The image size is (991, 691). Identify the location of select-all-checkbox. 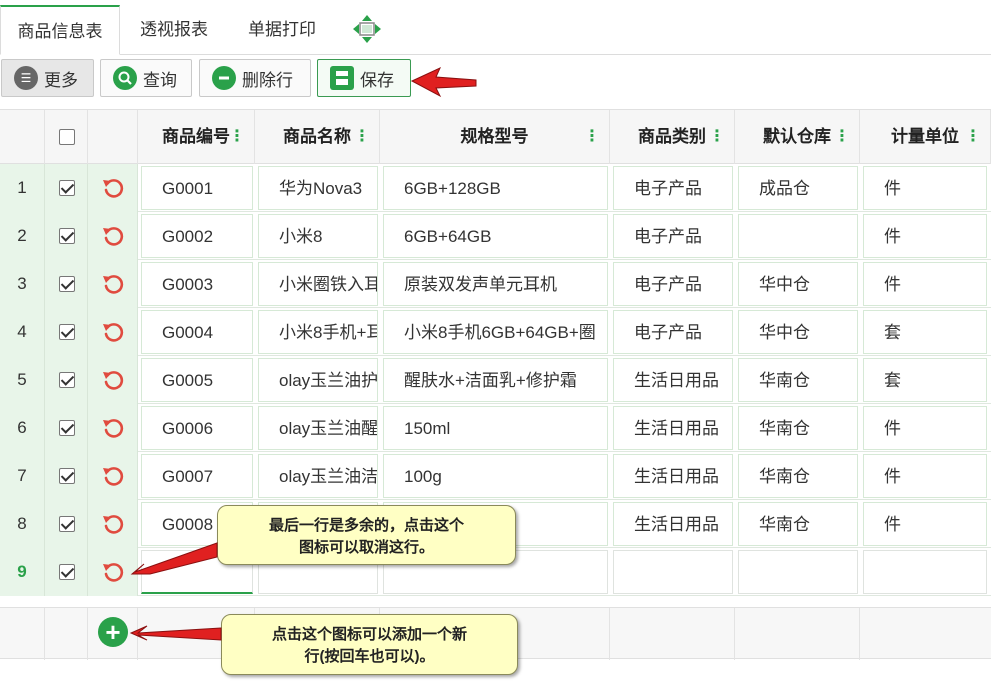
(67, 137).